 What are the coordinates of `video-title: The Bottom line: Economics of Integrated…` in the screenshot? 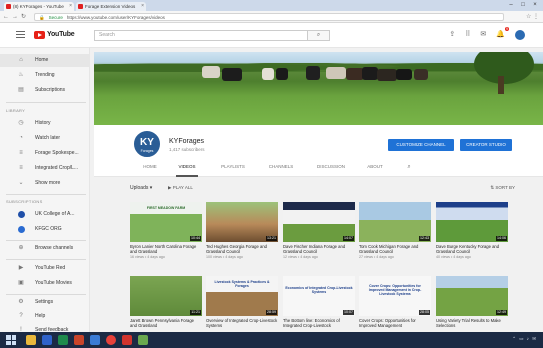 It's located at (319, 323).